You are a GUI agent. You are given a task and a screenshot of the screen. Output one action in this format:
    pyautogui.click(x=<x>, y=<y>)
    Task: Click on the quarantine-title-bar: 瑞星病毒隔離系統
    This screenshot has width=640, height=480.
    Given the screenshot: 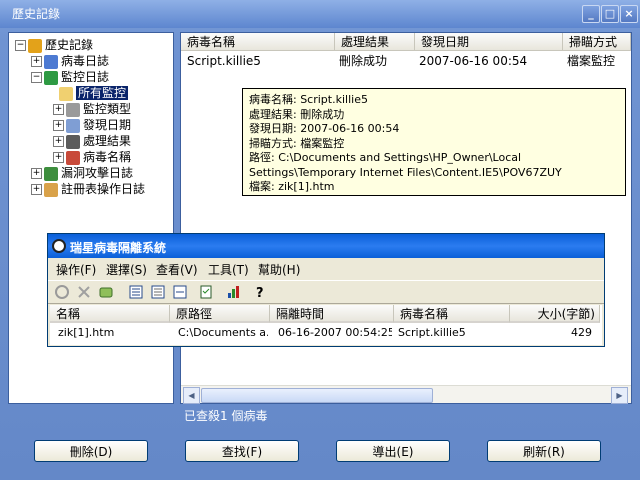 What is the action you would take?
    pyautogui.click(x=326, y=246)
    